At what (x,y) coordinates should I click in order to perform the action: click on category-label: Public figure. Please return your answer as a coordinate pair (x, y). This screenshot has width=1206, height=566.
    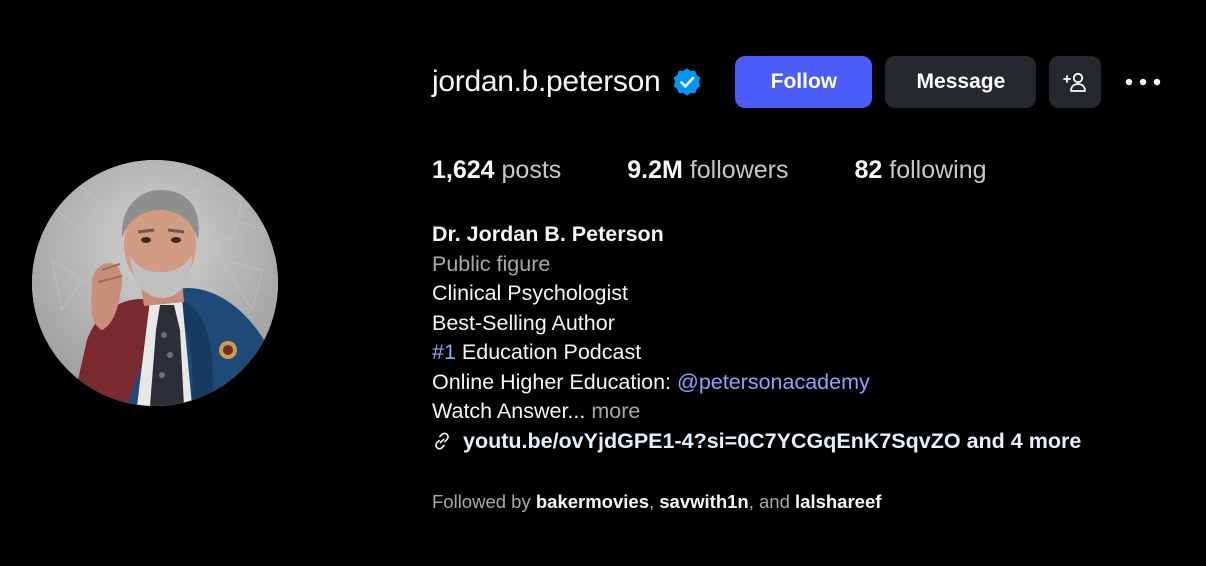
    Looking at the image, I should click on (491, 263).